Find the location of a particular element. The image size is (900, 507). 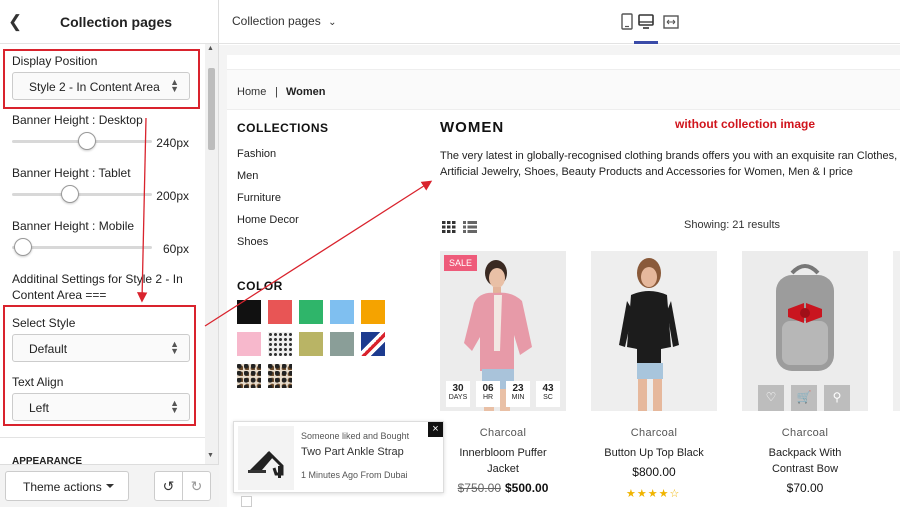

banner-tablet-slider is located at coordinates (82, 194).